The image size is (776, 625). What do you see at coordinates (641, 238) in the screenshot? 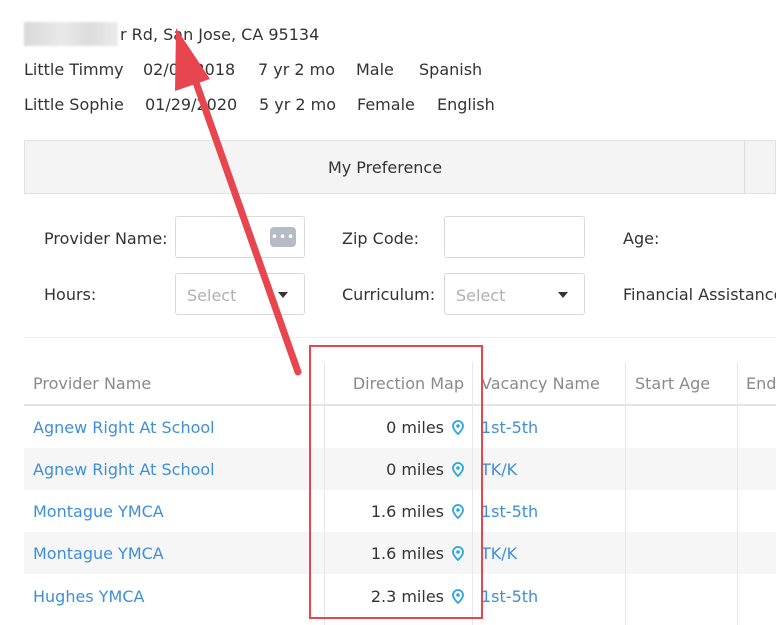
I see `age-label: Age:` at bounding box center [641, 238].